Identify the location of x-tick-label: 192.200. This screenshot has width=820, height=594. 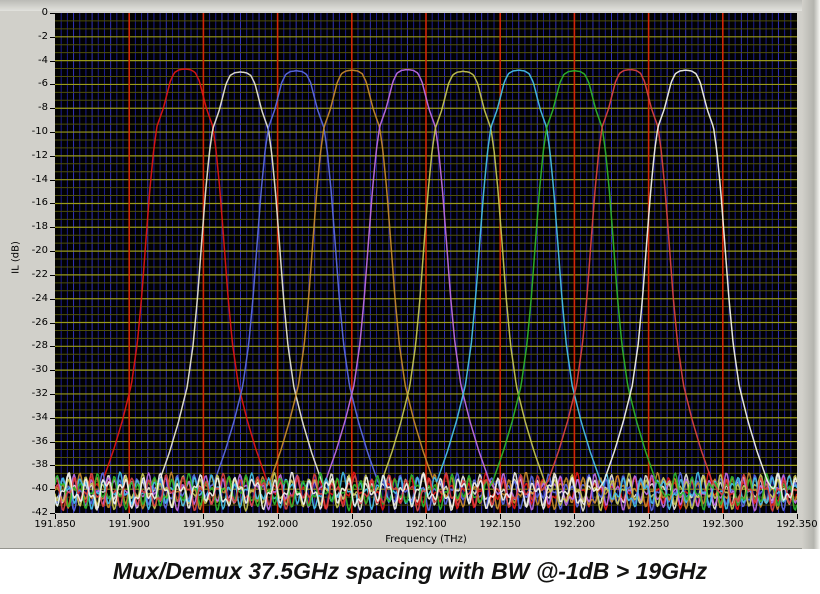
(574, 524).